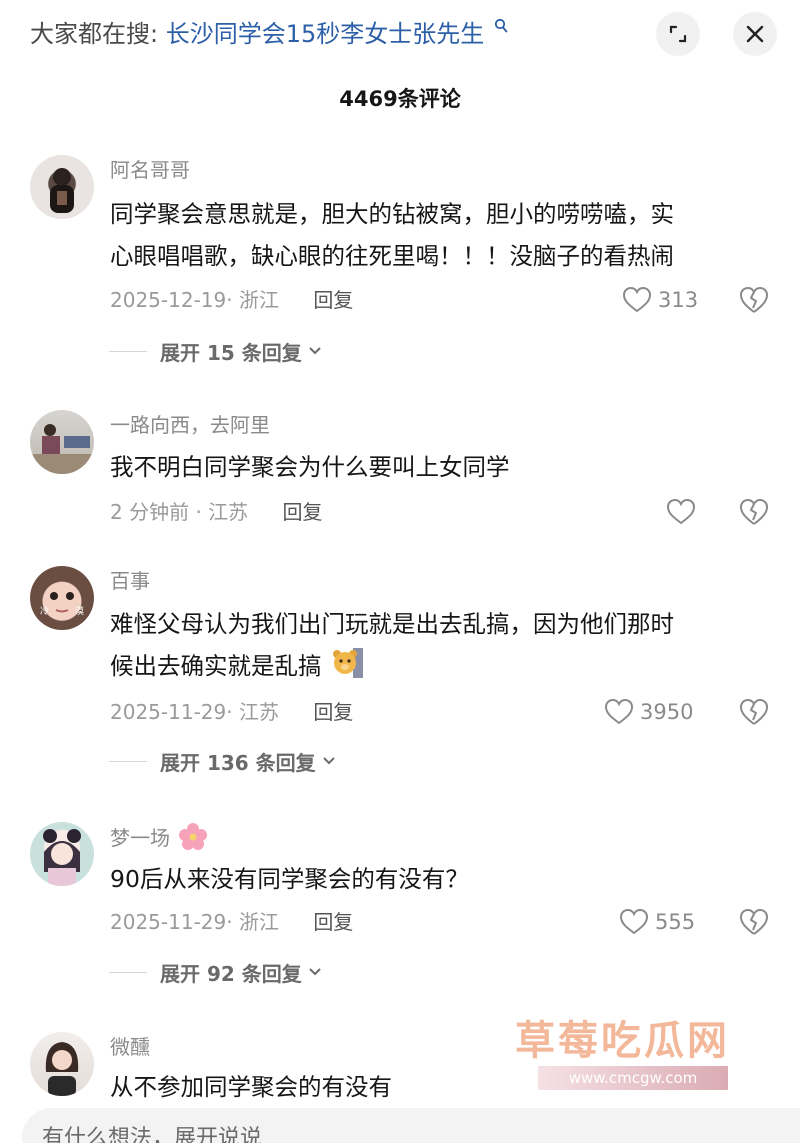 This screenshot has height=1143, width=800. What do you see at coordinates (633, 1078) in the screenshot?
I see `watermark-url: www.cmcgw.com` at bounding box center [633, 1078].